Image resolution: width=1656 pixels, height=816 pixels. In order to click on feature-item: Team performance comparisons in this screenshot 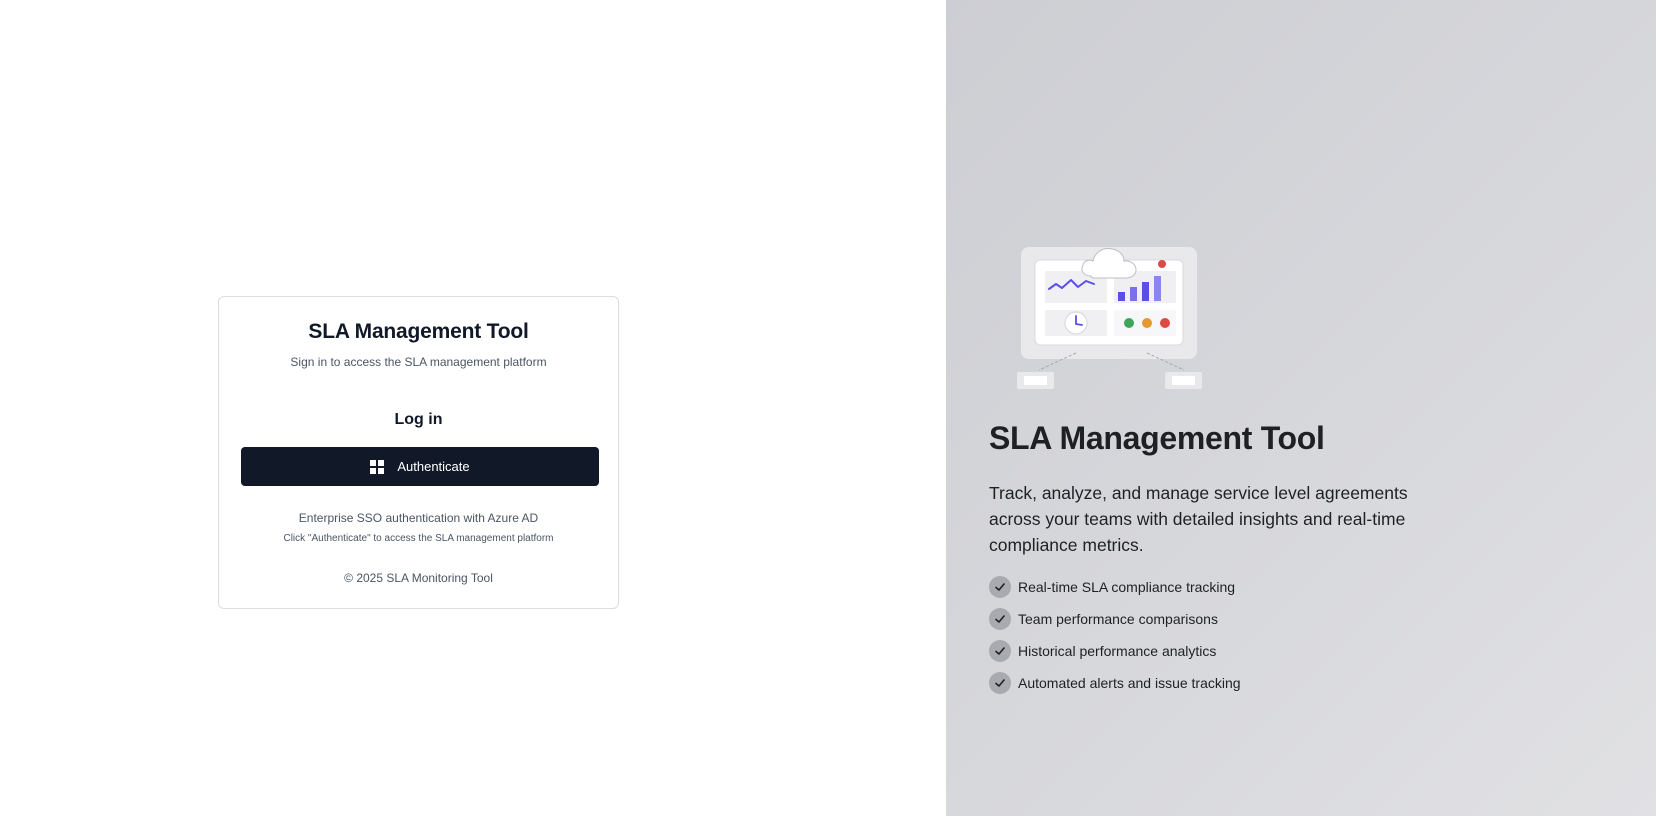, I will do `click(1115, 619)`.